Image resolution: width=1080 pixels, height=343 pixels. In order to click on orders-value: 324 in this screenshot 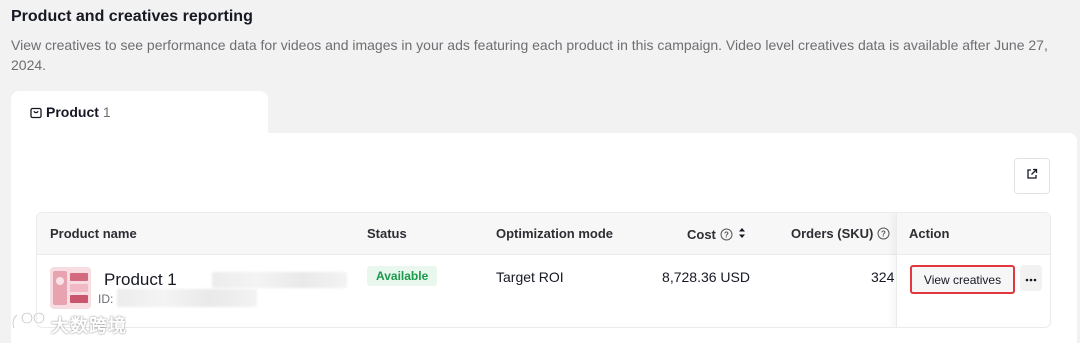, I will do `click(883, 277)`.